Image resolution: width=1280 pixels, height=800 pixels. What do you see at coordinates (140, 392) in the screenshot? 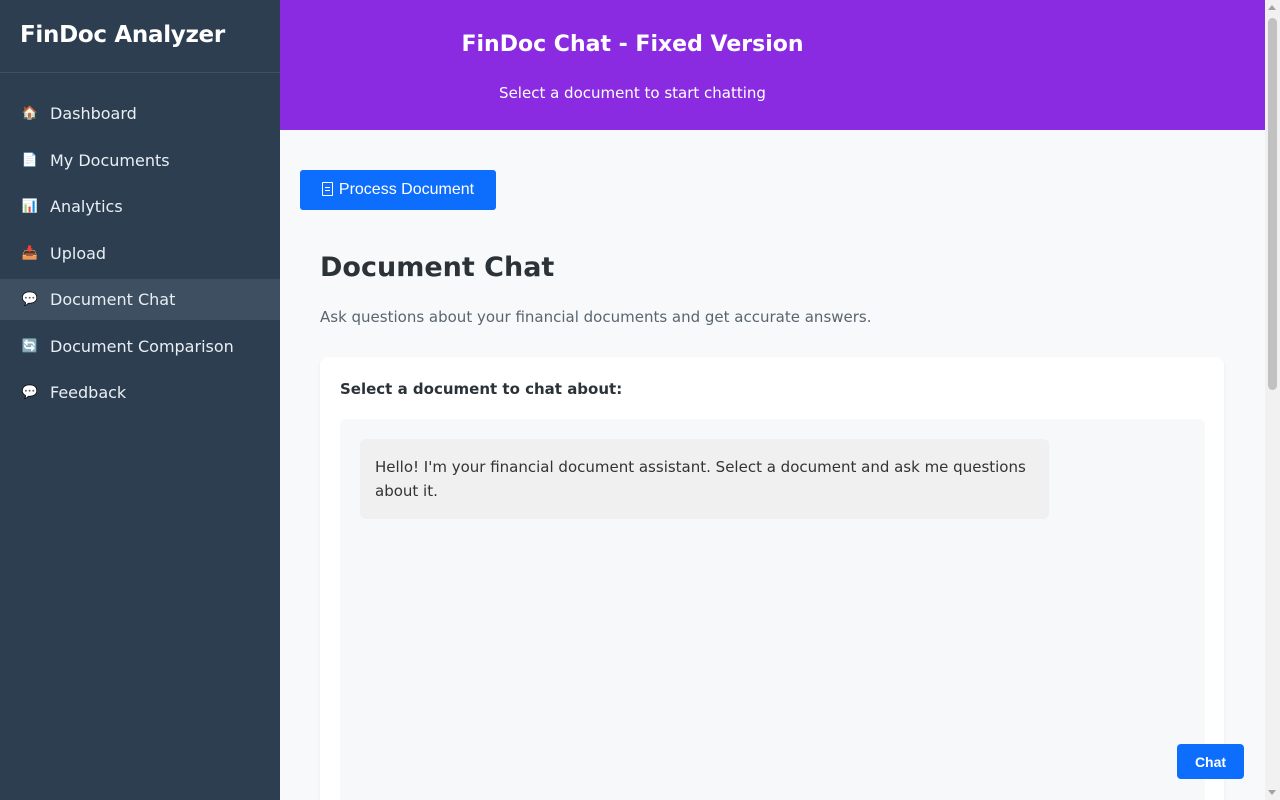
I see `sidebar-item-feedback: 💬 Feedback` at bounding box center [140, 392].